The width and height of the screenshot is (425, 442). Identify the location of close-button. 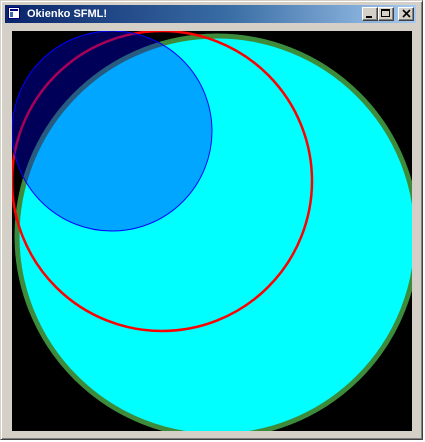
(406, 14).